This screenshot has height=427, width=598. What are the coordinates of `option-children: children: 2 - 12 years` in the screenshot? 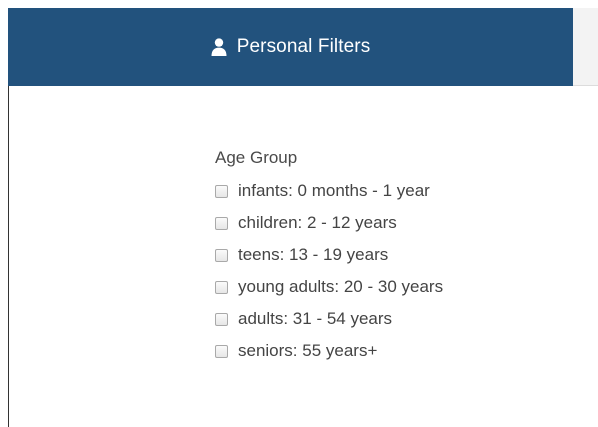 It's located at (329, 223).